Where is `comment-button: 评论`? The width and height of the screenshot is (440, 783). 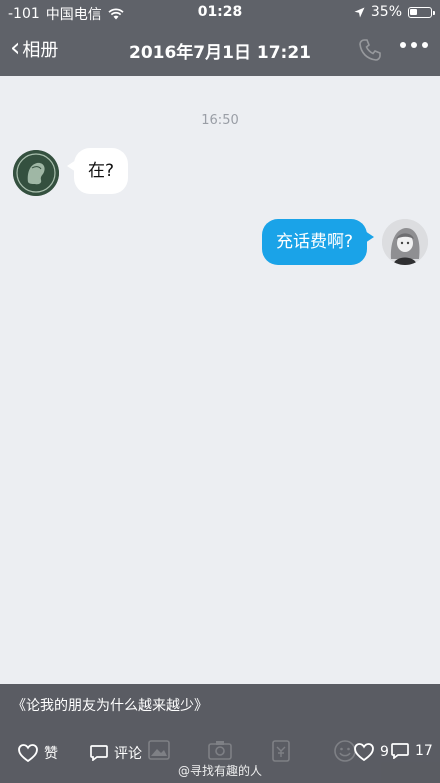 comment-button: 评论 is located at coordinates (116, 753).